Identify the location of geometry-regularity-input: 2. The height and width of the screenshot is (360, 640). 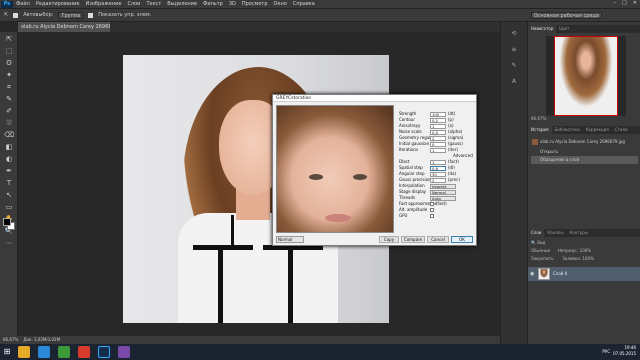
(438, 138).